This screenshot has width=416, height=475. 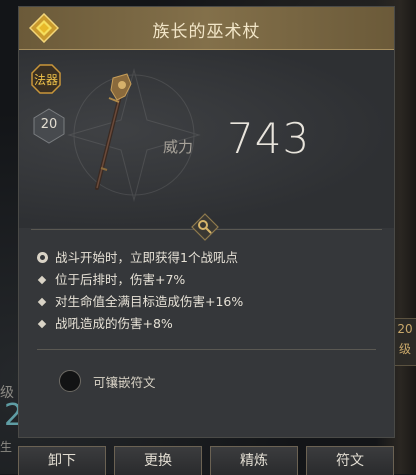 I want to click on effect-item: 战斗开始时，立即获得1个战吼点, so click(x=207, y=258).